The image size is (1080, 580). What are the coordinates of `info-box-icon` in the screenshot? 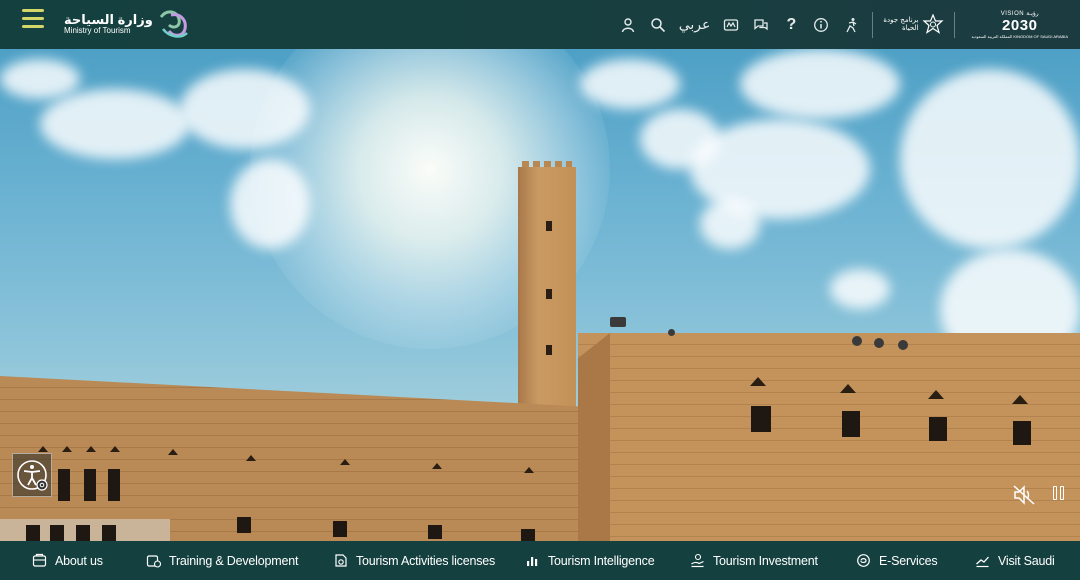 It's located at (39, 560).